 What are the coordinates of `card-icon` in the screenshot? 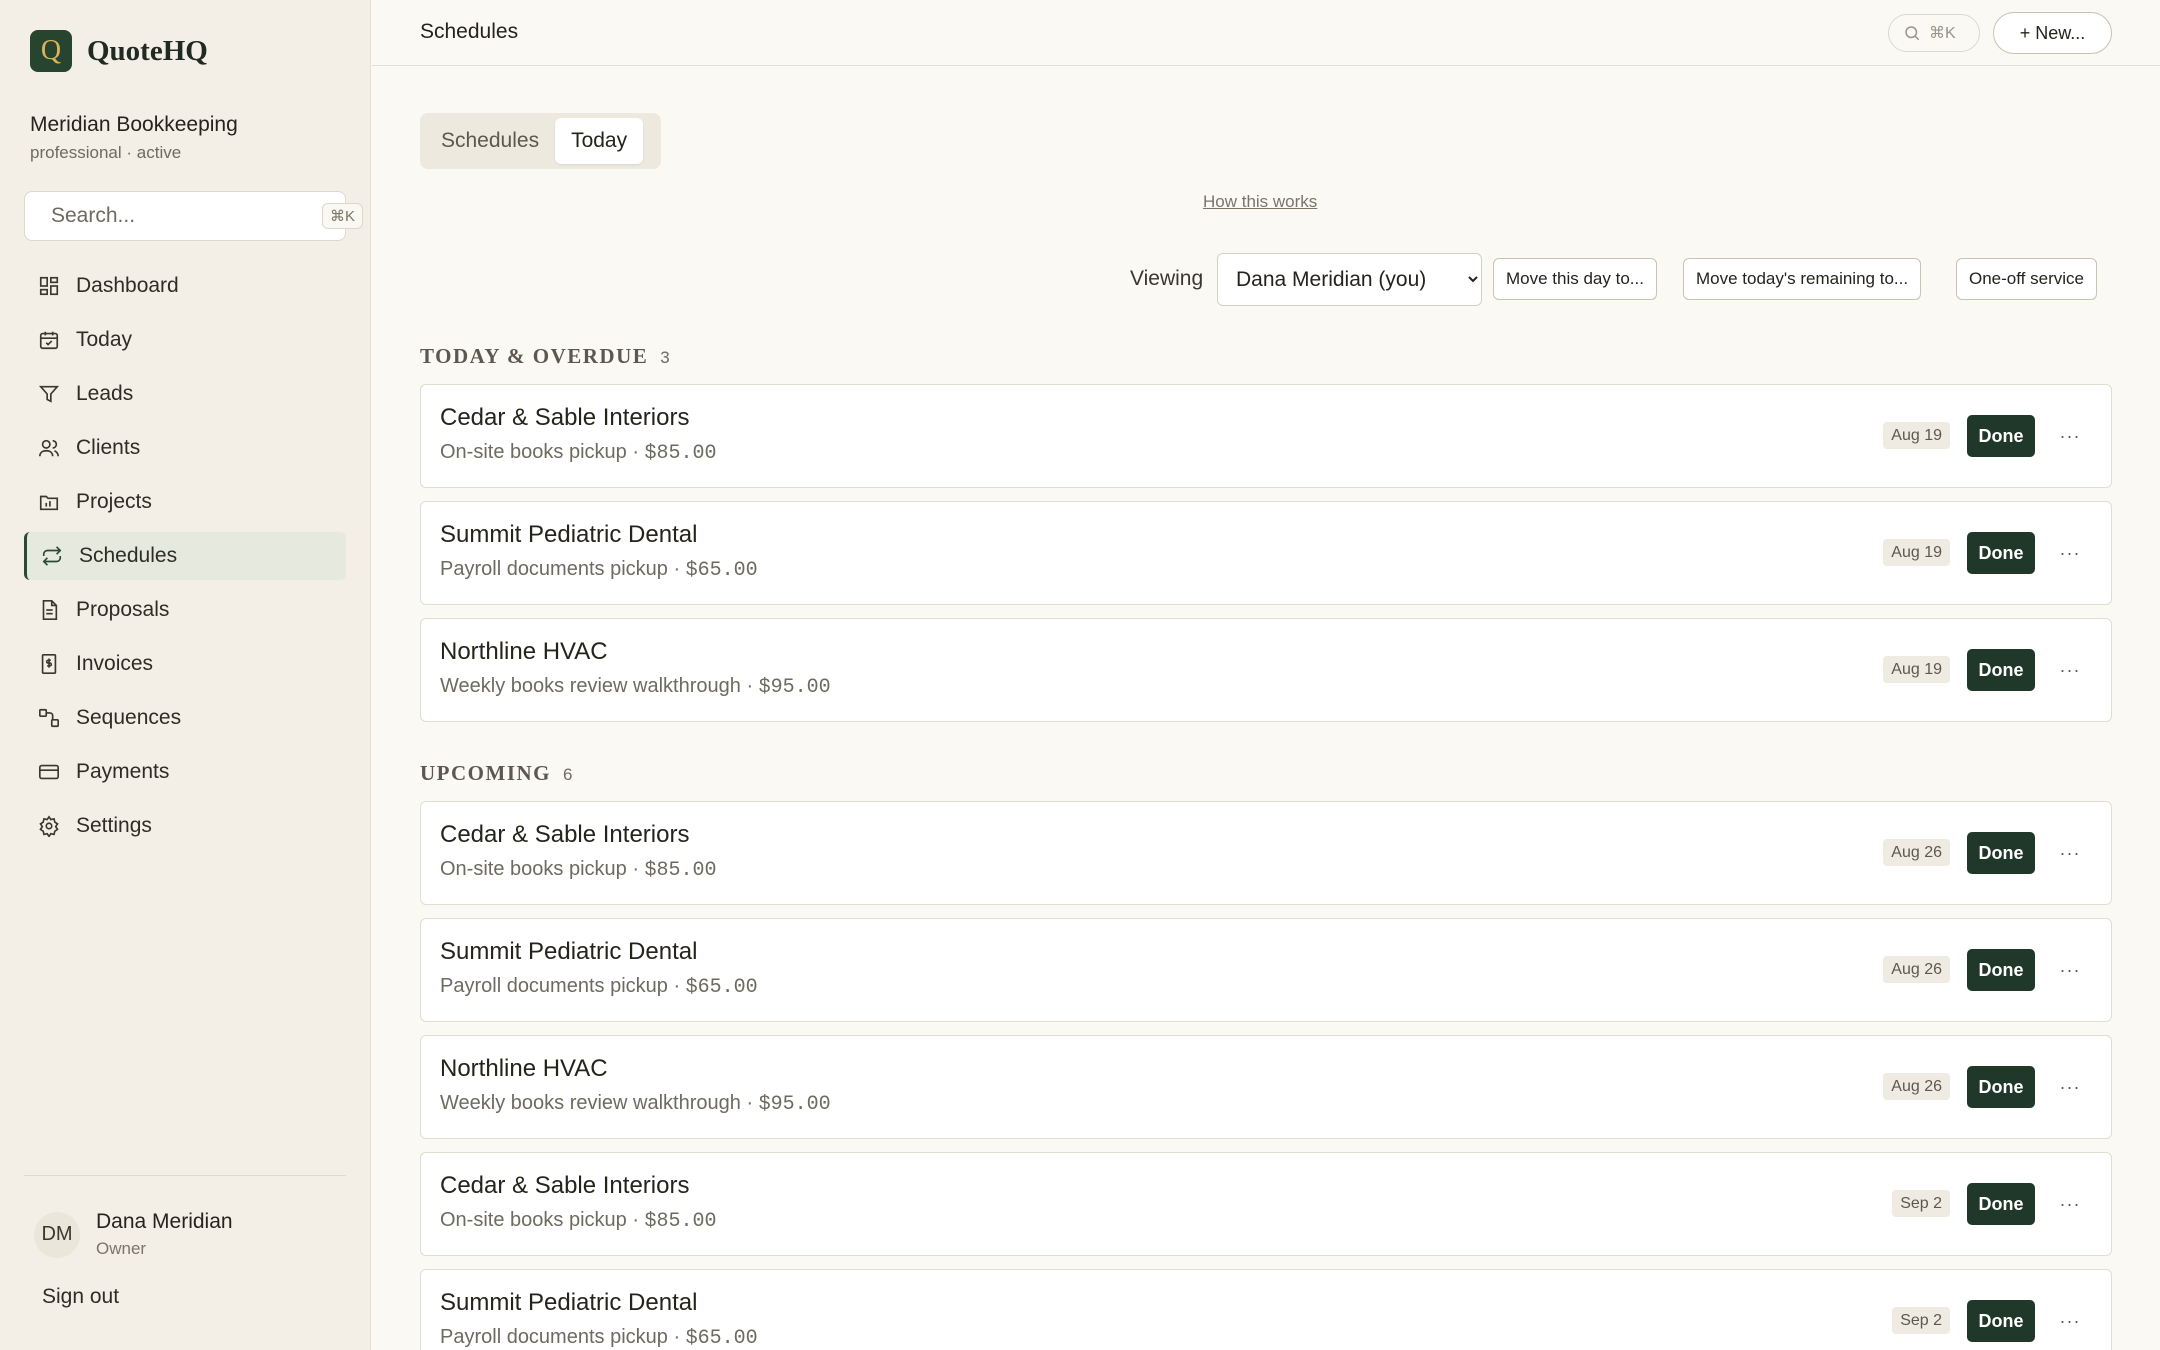 It's located at (49, 772).